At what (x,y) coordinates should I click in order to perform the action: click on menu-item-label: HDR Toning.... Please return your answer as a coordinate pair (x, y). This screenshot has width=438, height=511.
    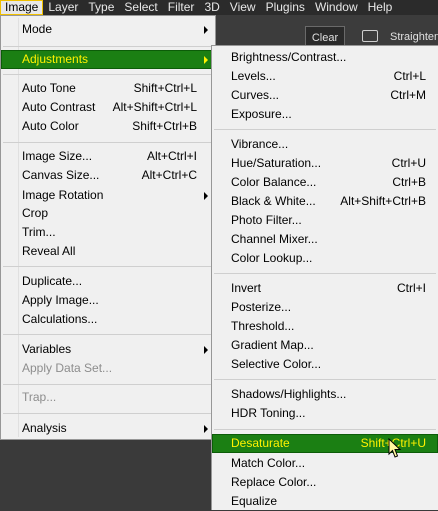
    Looking at the image, I should click on (268, 413).